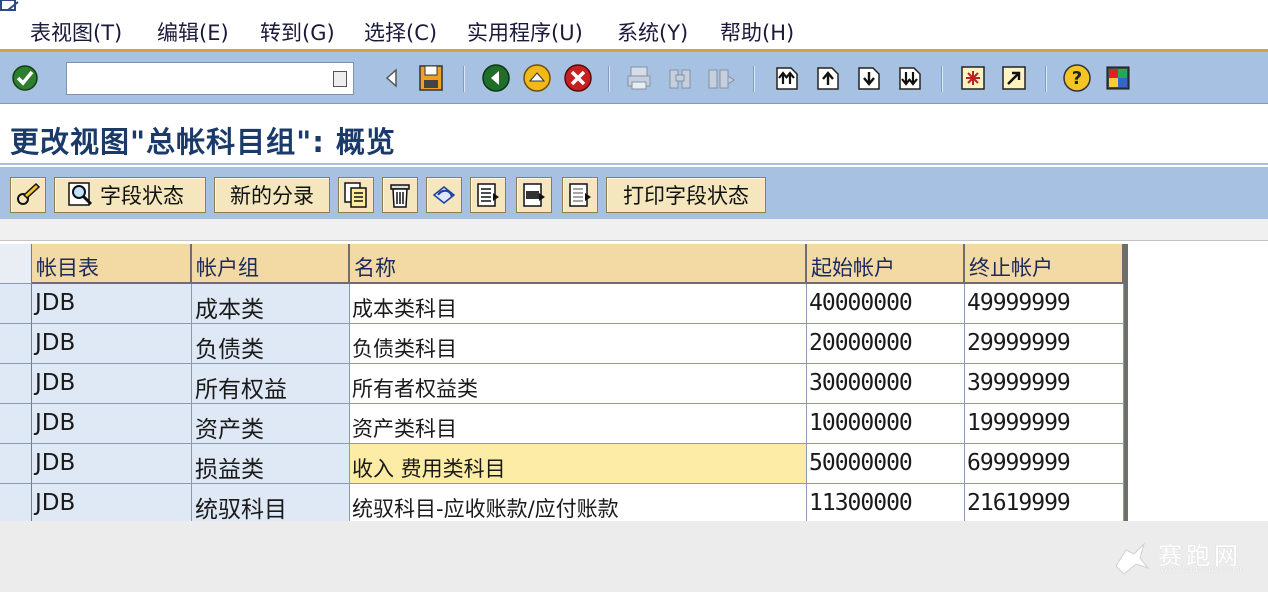 This screenshot has width=1268, height=592. Describe the element at coordinates (787, 78) in the screenshot. I see `first-page-icon` at that location.